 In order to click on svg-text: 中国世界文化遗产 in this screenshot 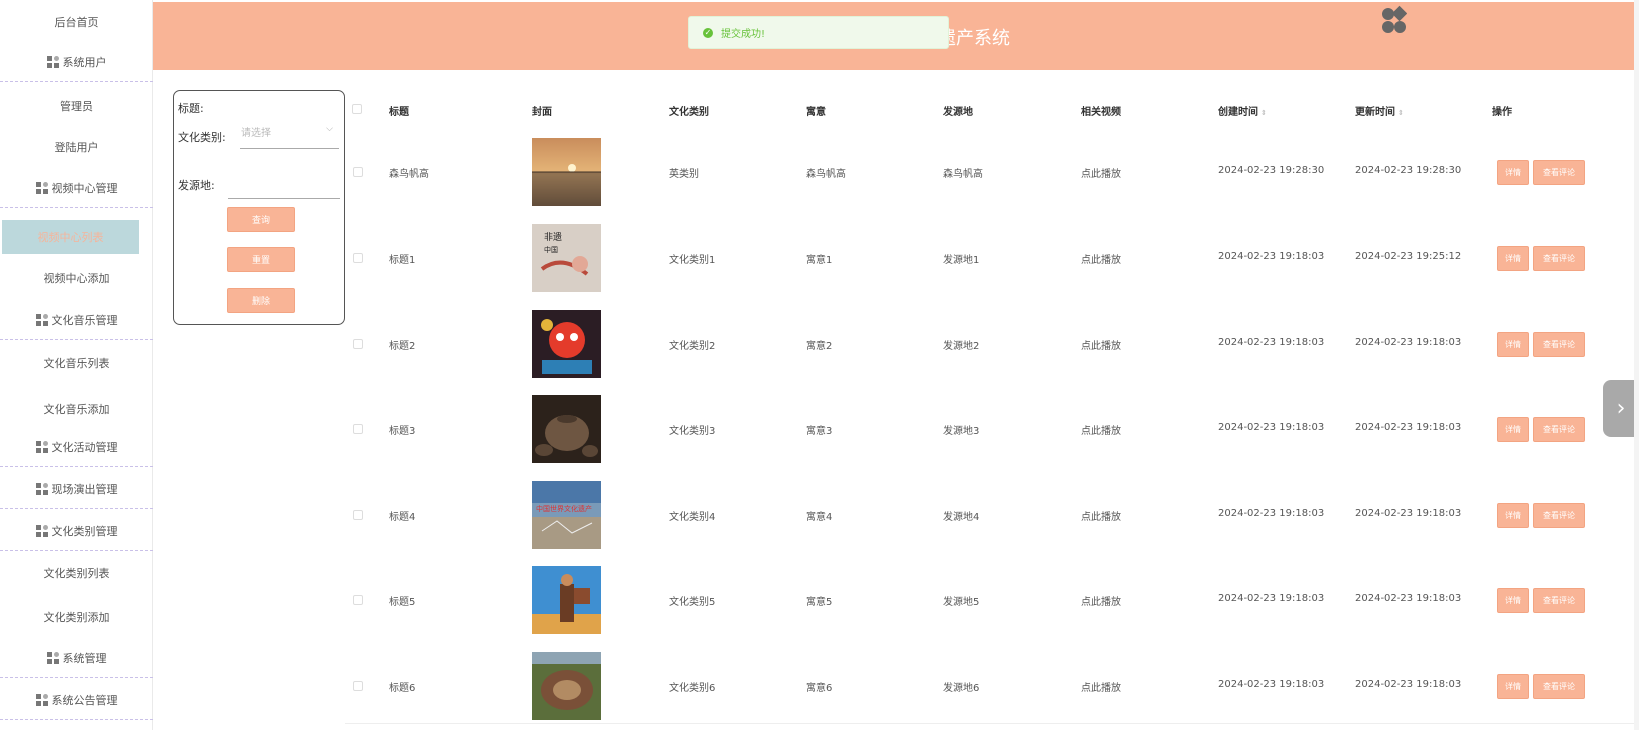, I will do `click(564, 508)`.